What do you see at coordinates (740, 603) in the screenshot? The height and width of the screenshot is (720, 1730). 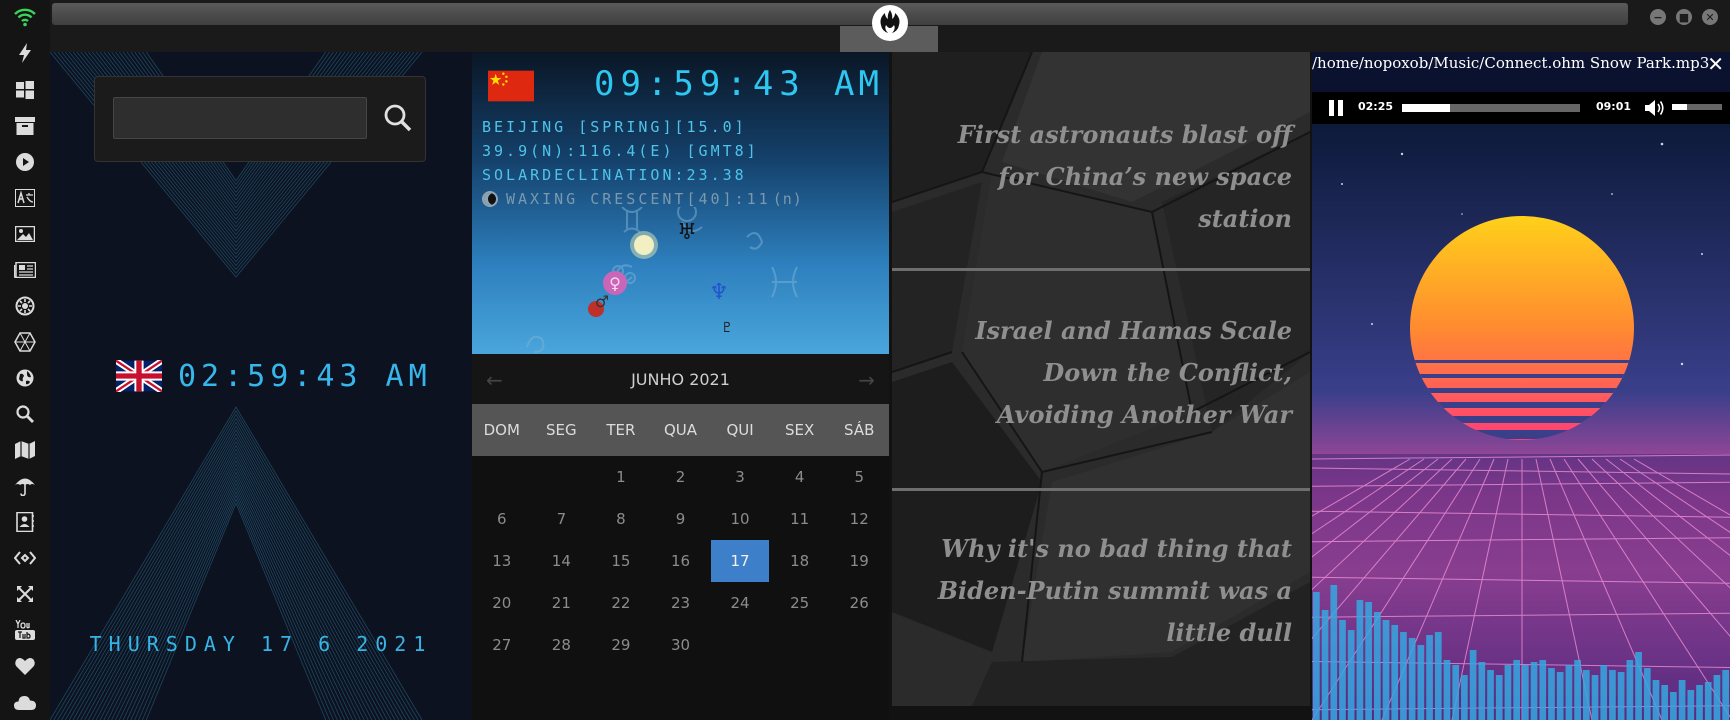 I see `calendar-day: 24` at bounding box center [740, 603].